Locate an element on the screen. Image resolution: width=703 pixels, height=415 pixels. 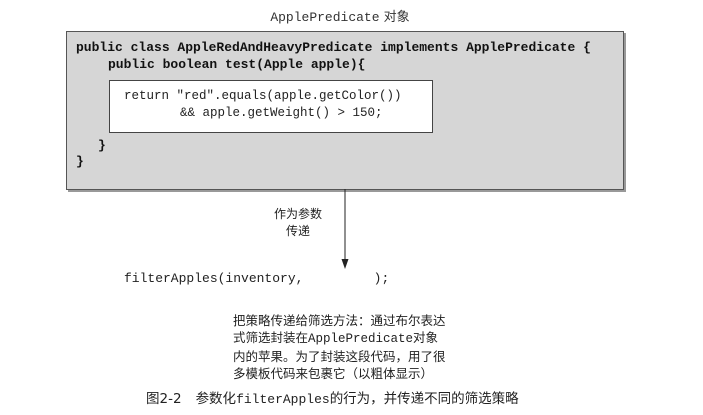
caption-code: filterApples is located at coordinates (283, 399).